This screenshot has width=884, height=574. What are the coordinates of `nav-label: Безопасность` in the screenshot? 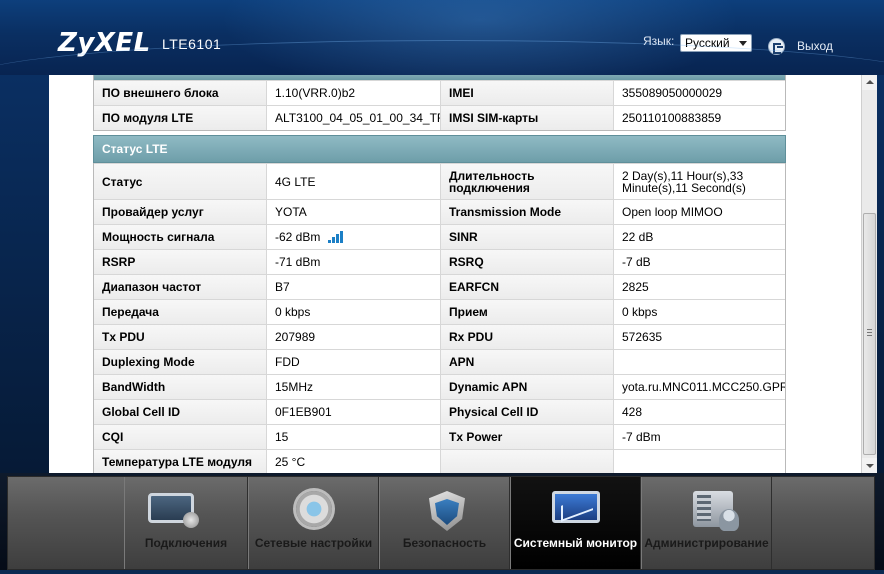 It's located at (444, 543).